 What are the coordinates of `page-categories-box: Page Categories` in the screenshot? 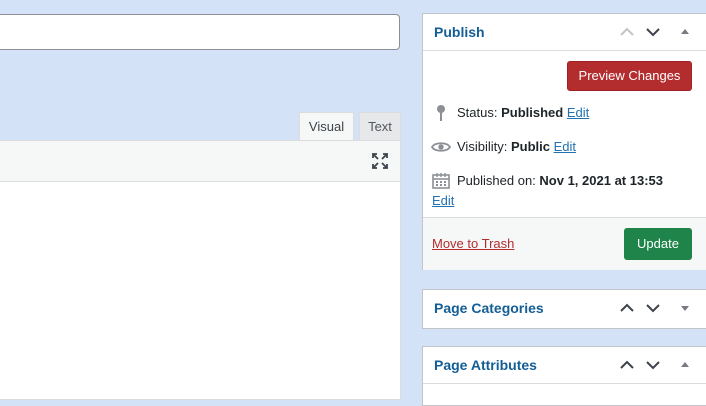 It's located at (564, 309).